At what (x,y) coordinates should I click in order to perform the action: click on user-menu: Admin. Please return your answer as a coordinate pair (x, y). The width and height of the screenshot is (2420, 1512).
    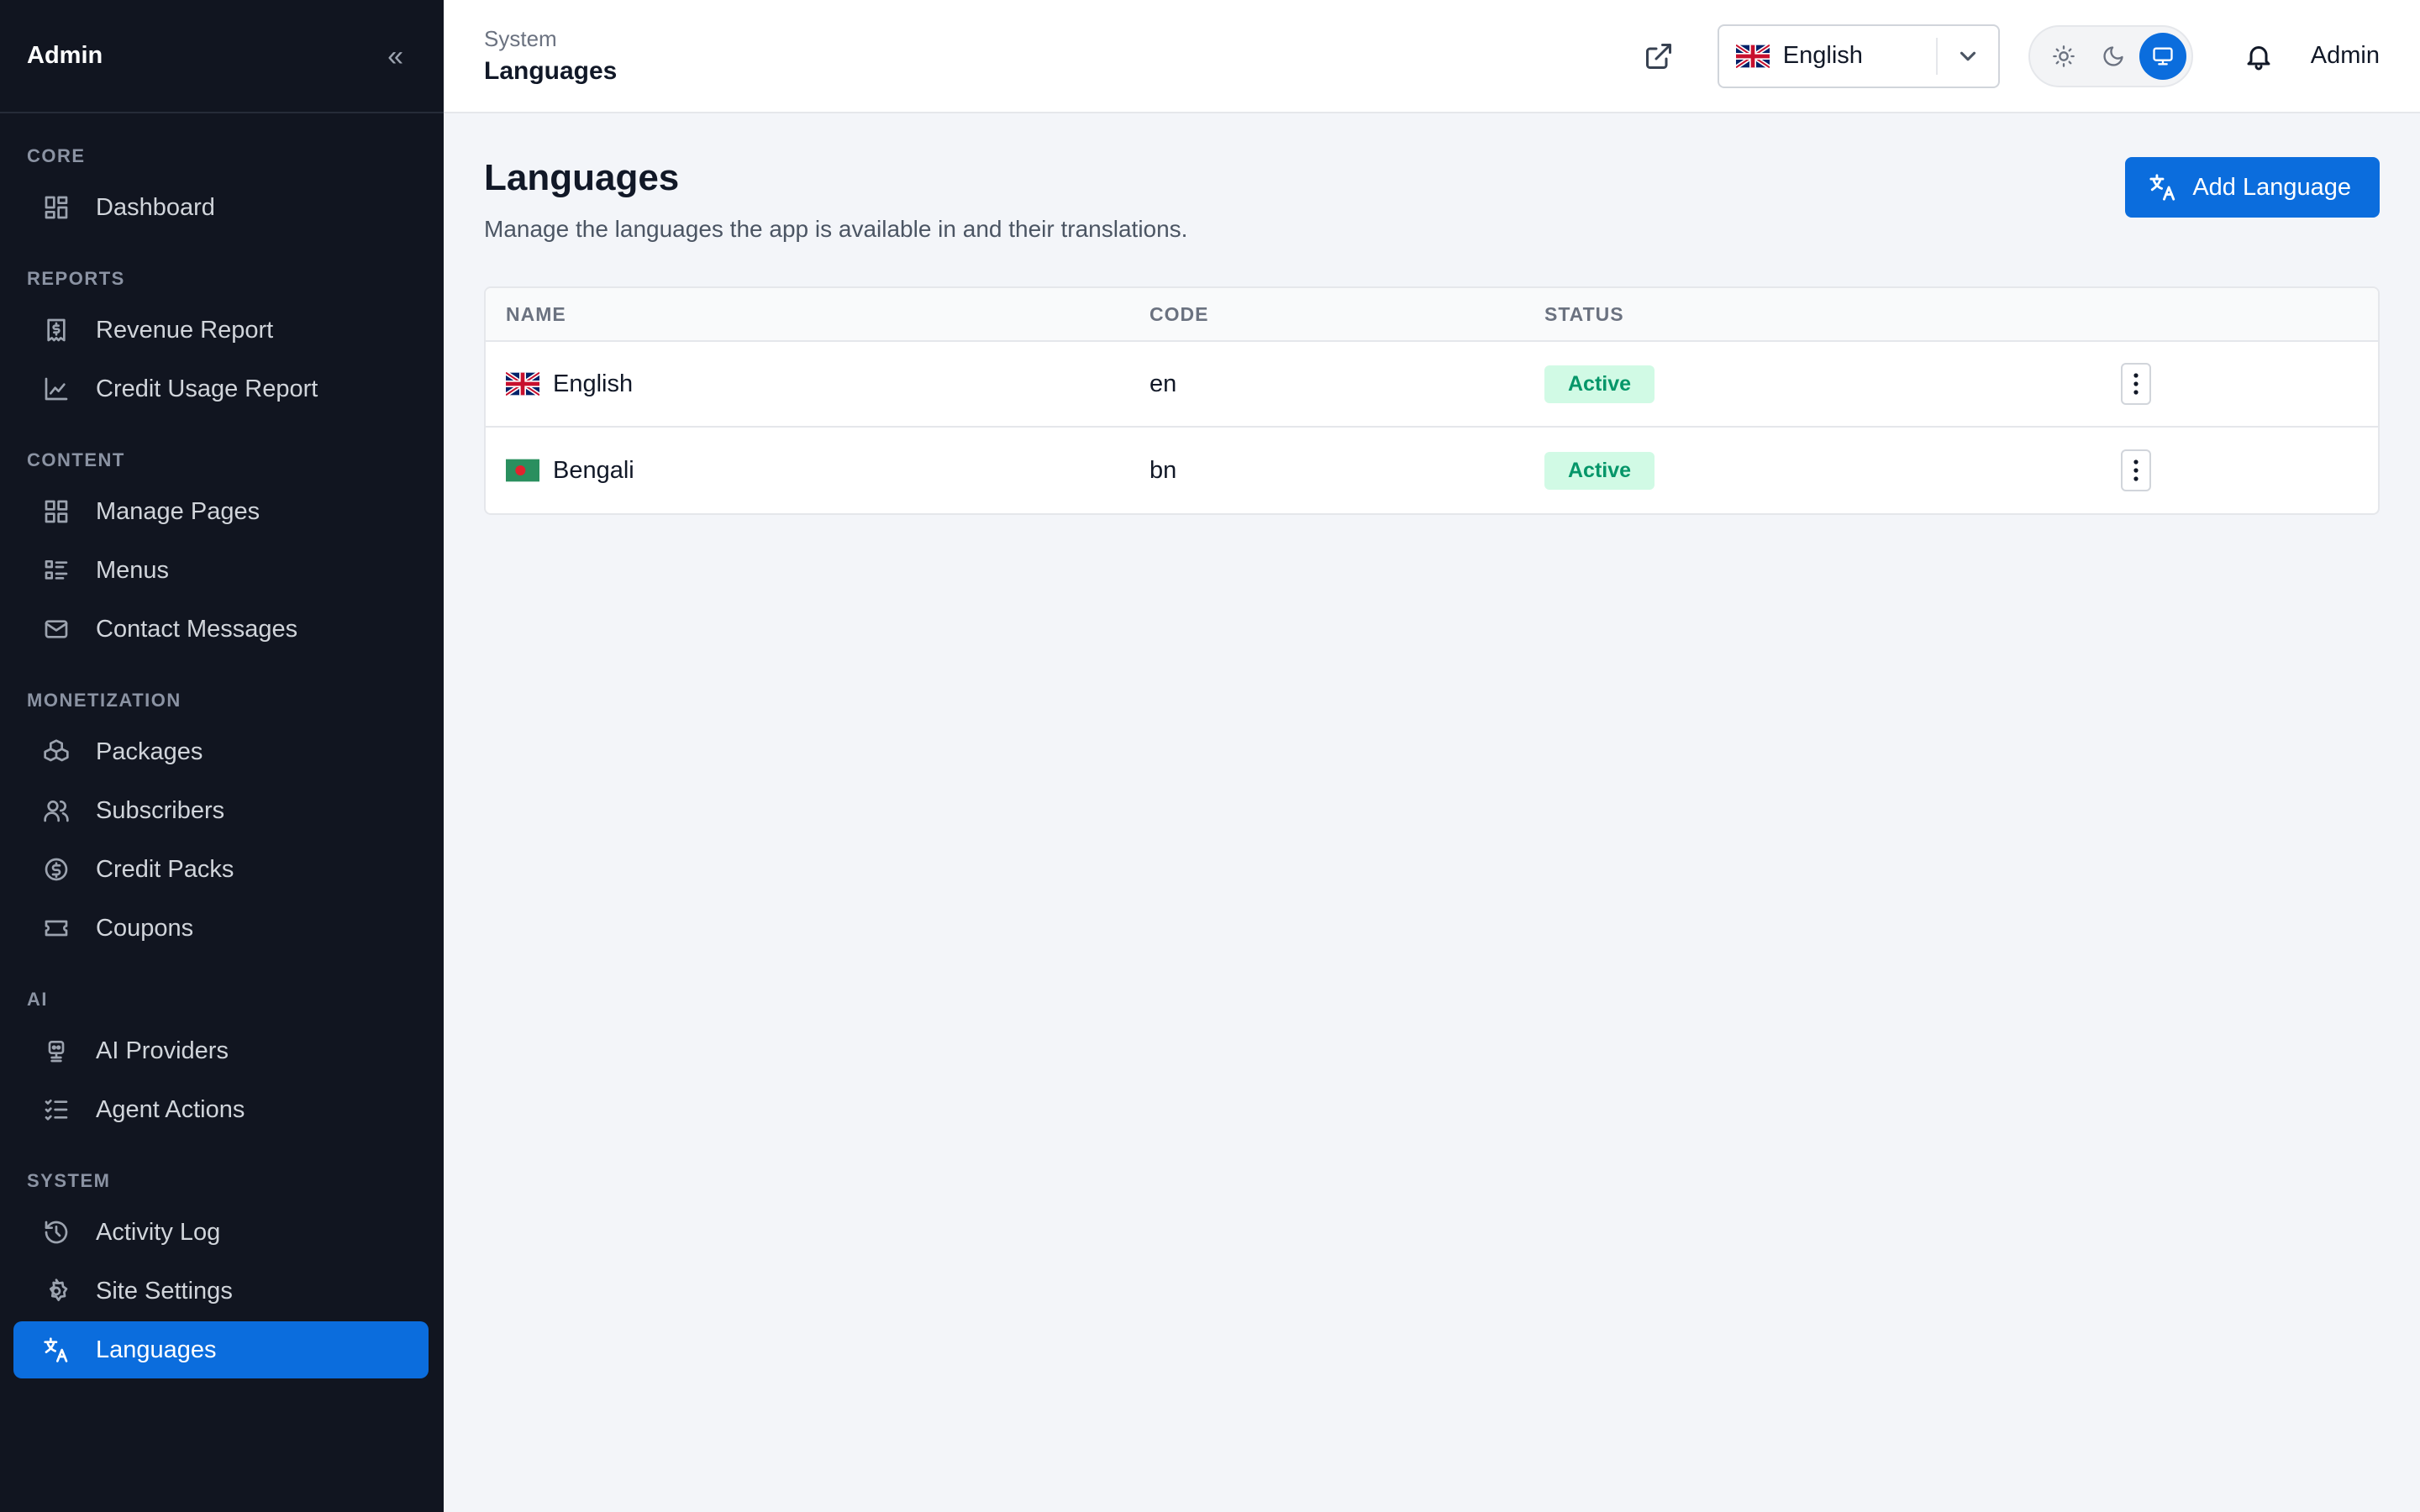
    Looking at the image, I should click on (2345, 56).